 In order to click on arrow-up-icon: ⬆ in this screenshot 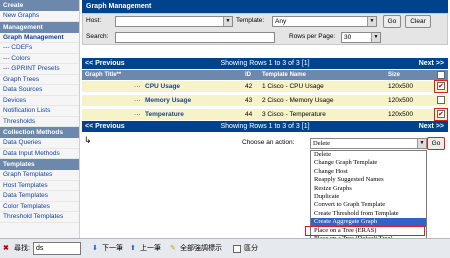, I will do `click(133, 248)`.